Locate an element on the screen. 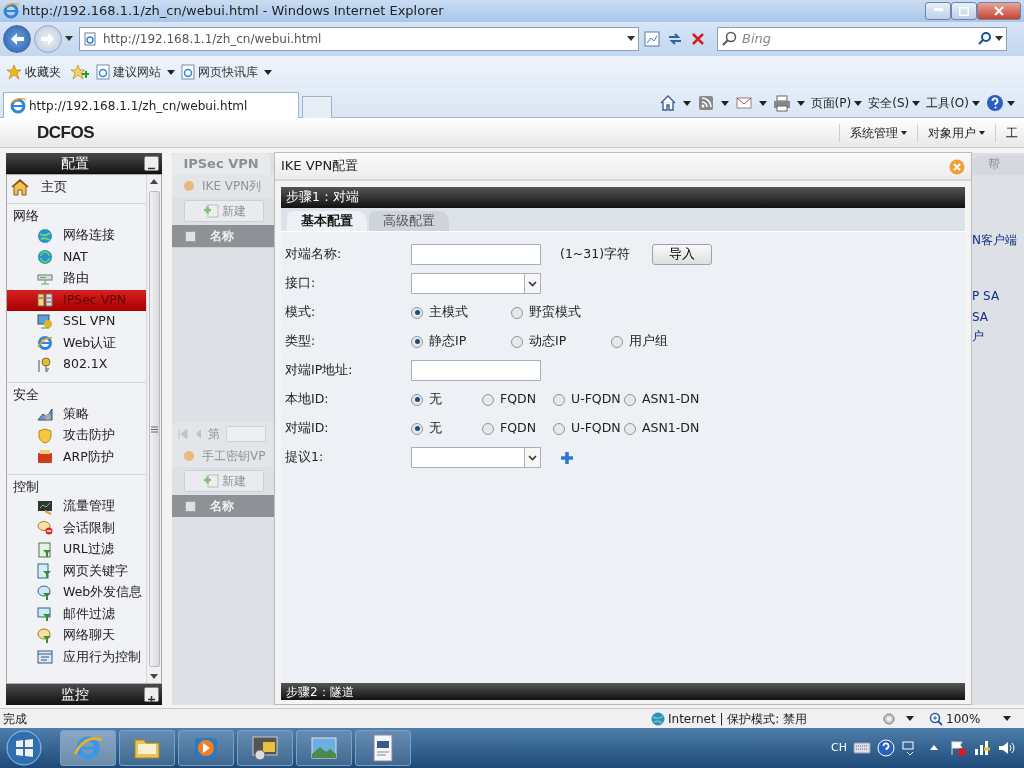 This screenshot has height=768, width=1024. language-indicator: CH is located at coordinates (839, 748).